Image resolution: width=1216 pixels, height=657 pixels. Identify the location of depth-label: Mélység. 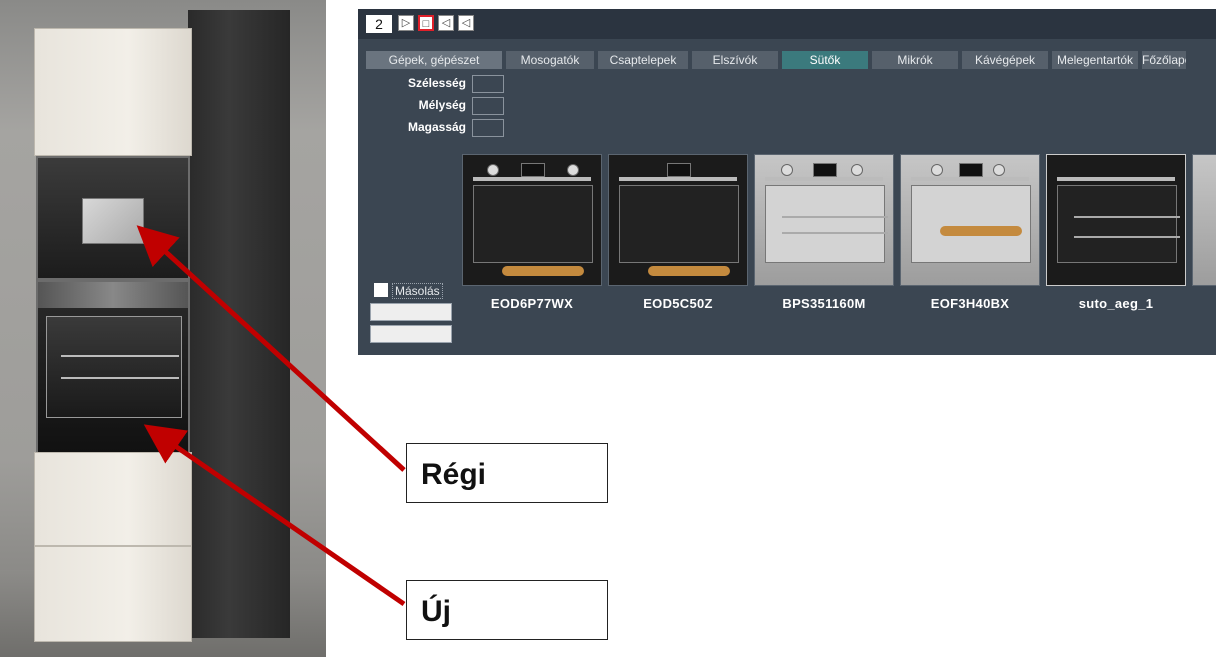
(442, 105).